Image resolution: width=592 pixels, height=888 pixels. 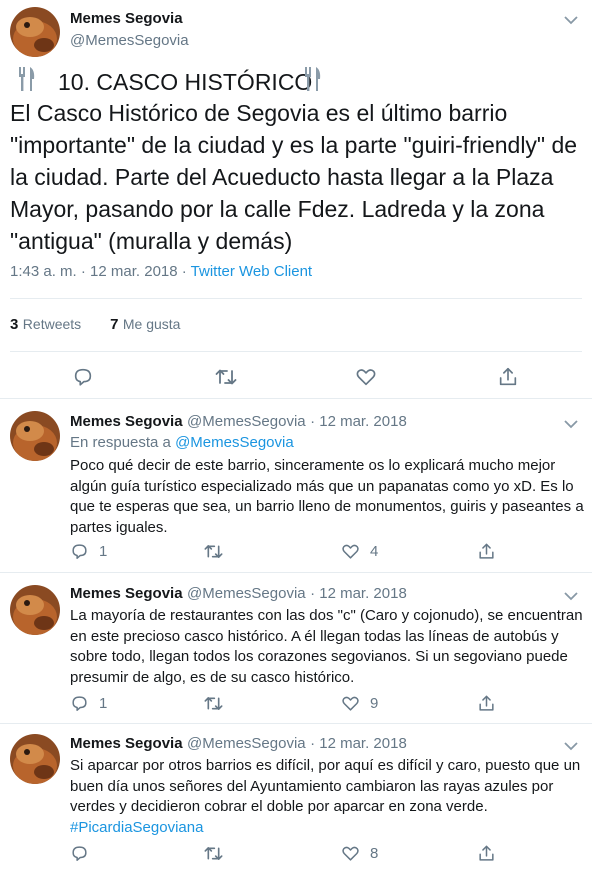 I want to click on tweet-client: Twitter Web Client, so click(x=251, y=271).